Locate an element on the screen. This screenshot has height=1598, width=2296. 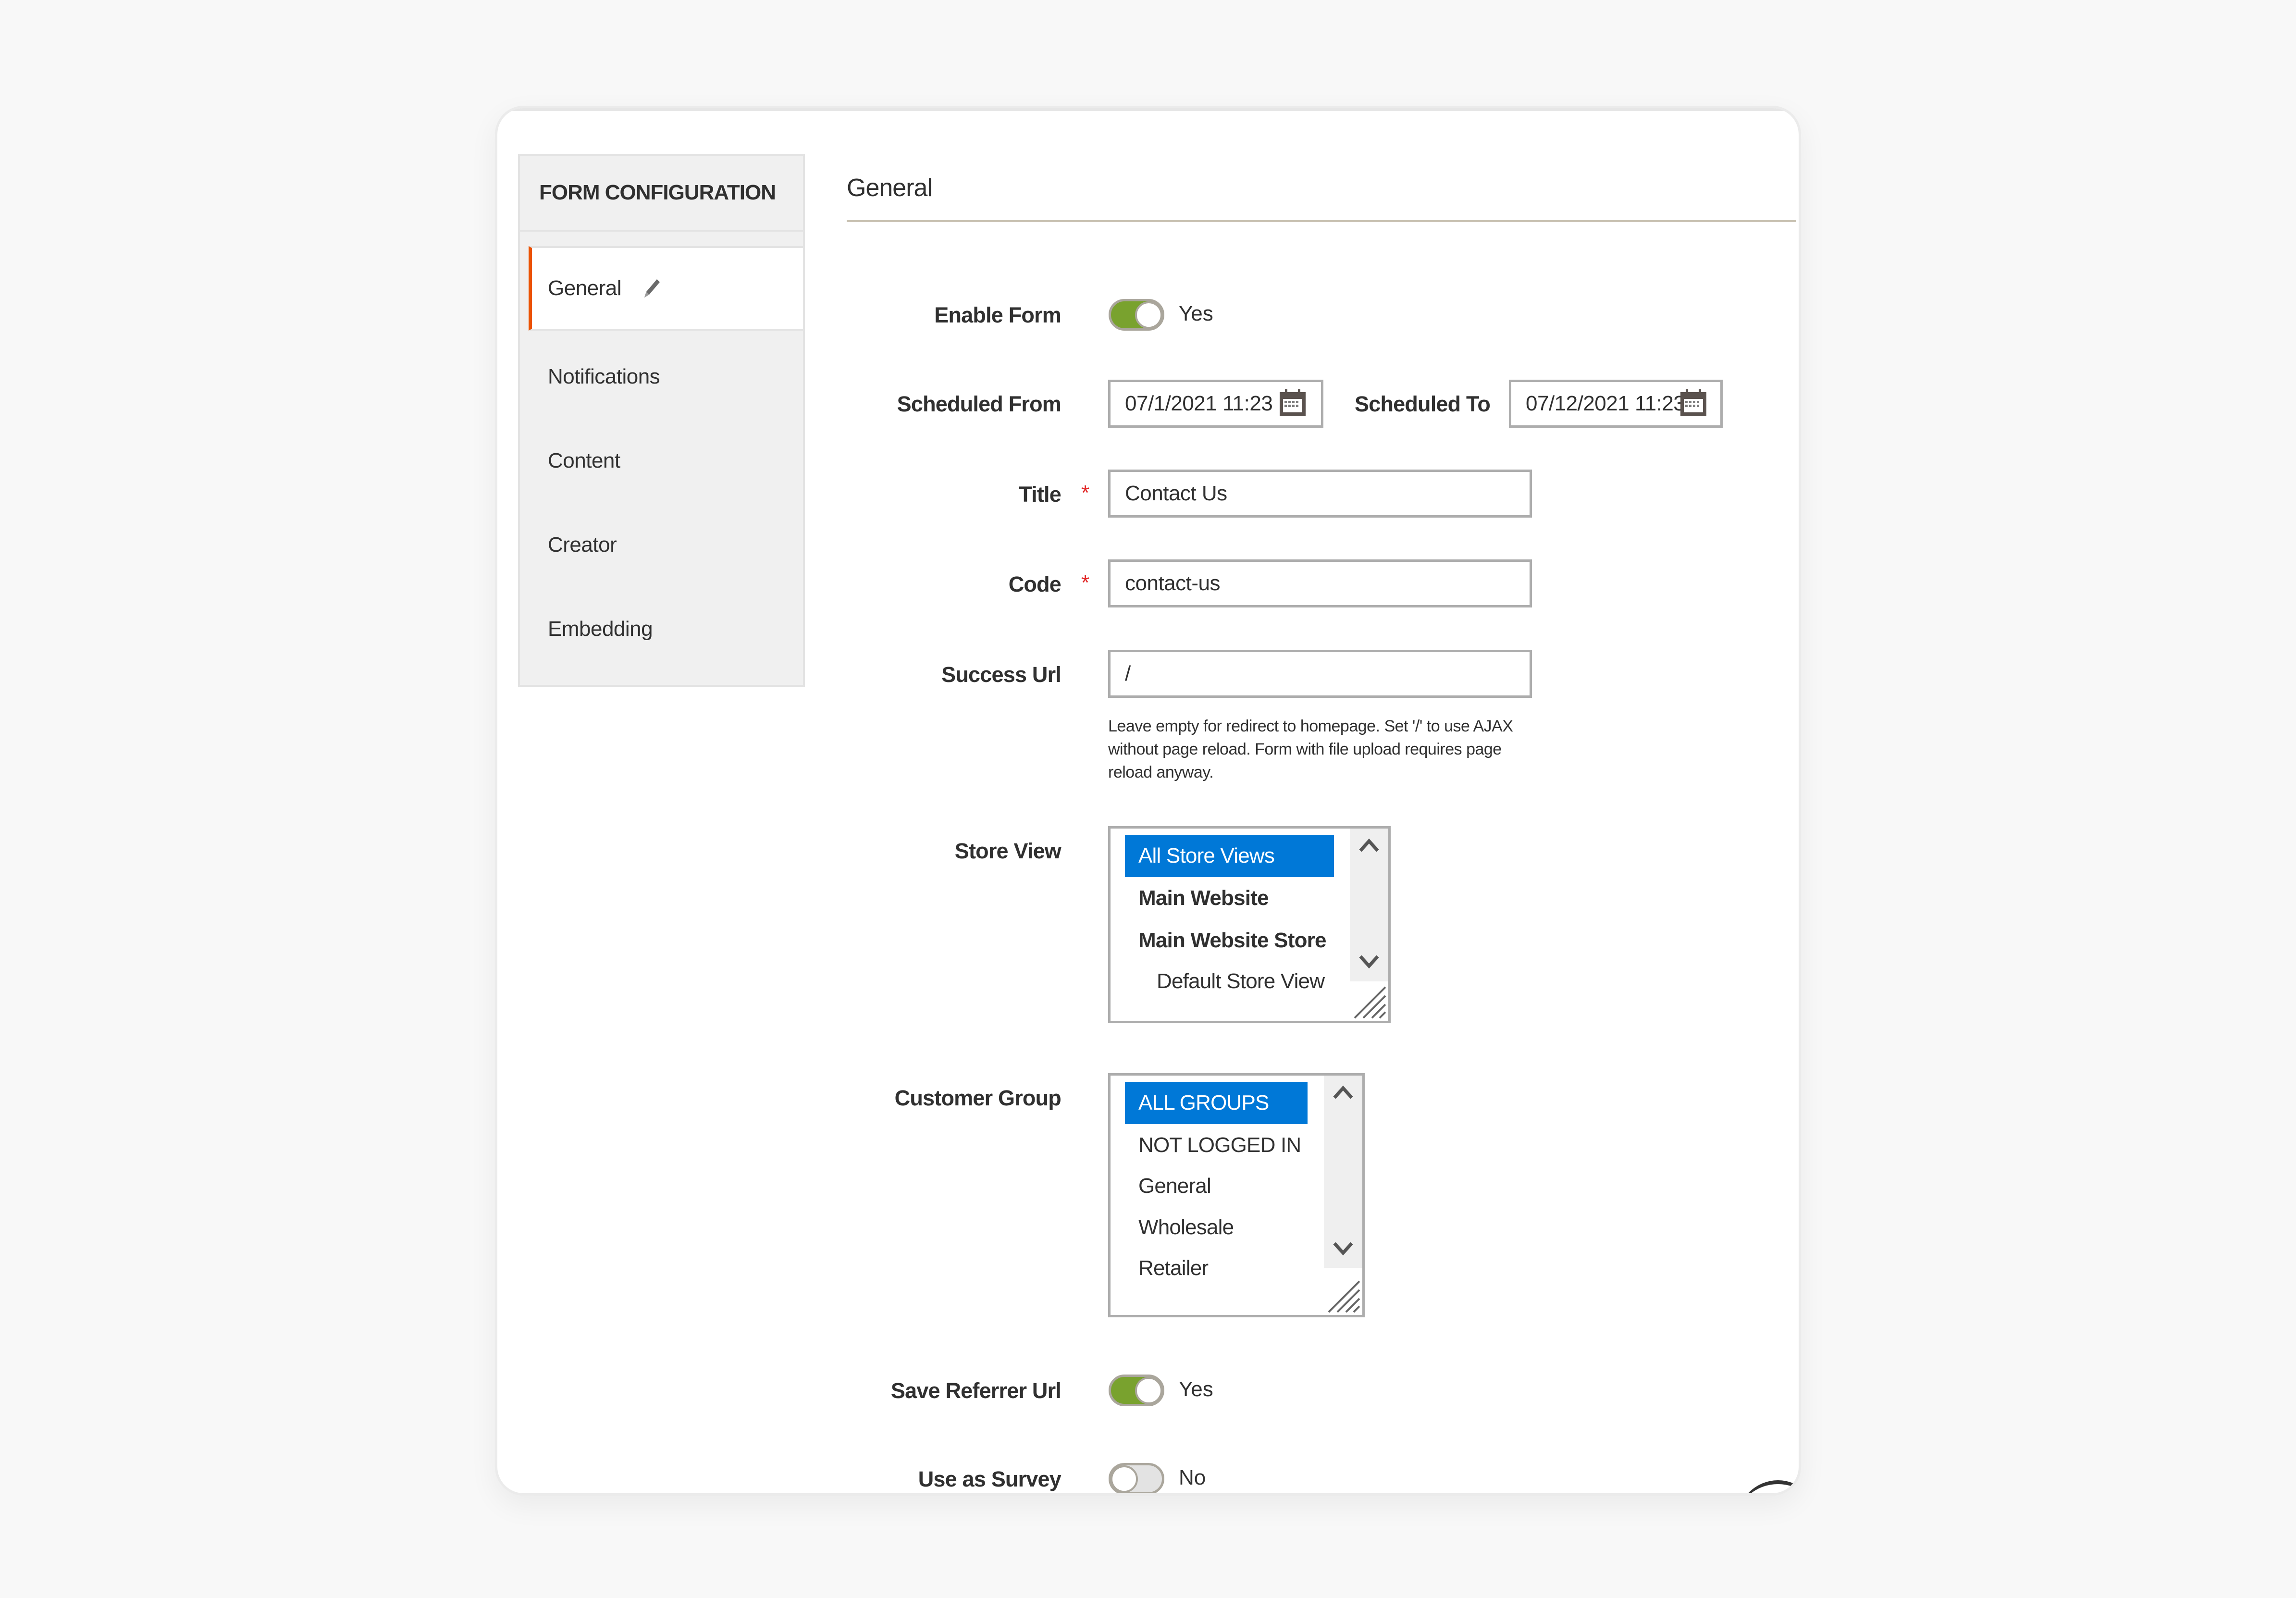
sidebar-item-general: General is located at coordinates (666, 288).